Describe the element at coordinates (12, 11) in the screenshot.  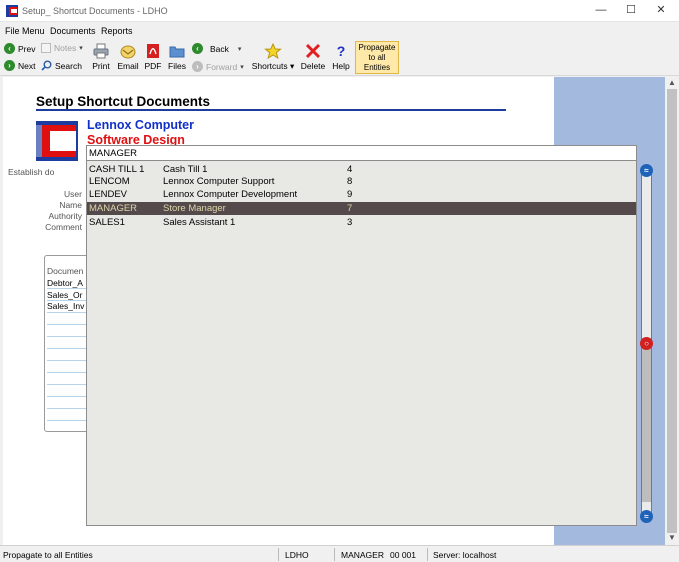
I see `app-logo-icon` at that location.